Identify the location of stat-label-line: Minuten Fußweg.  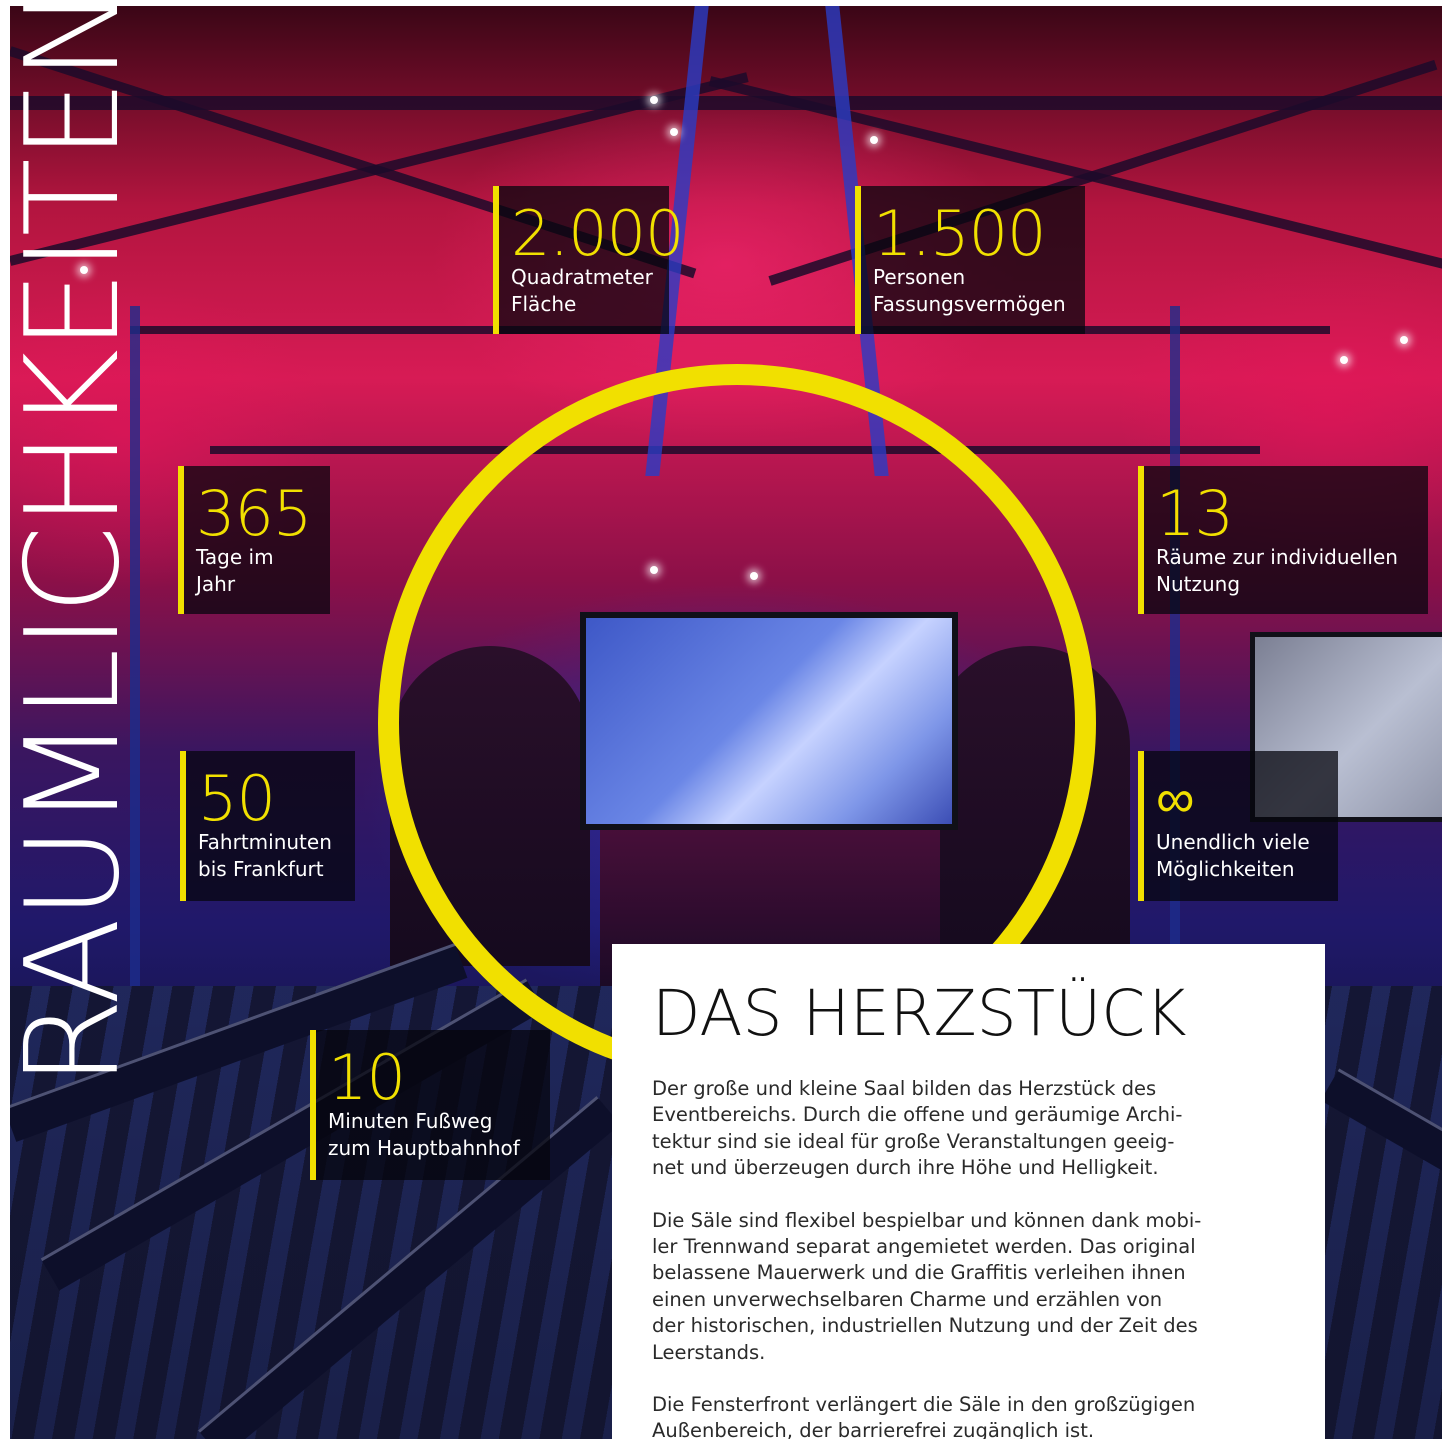
(410, 1121).